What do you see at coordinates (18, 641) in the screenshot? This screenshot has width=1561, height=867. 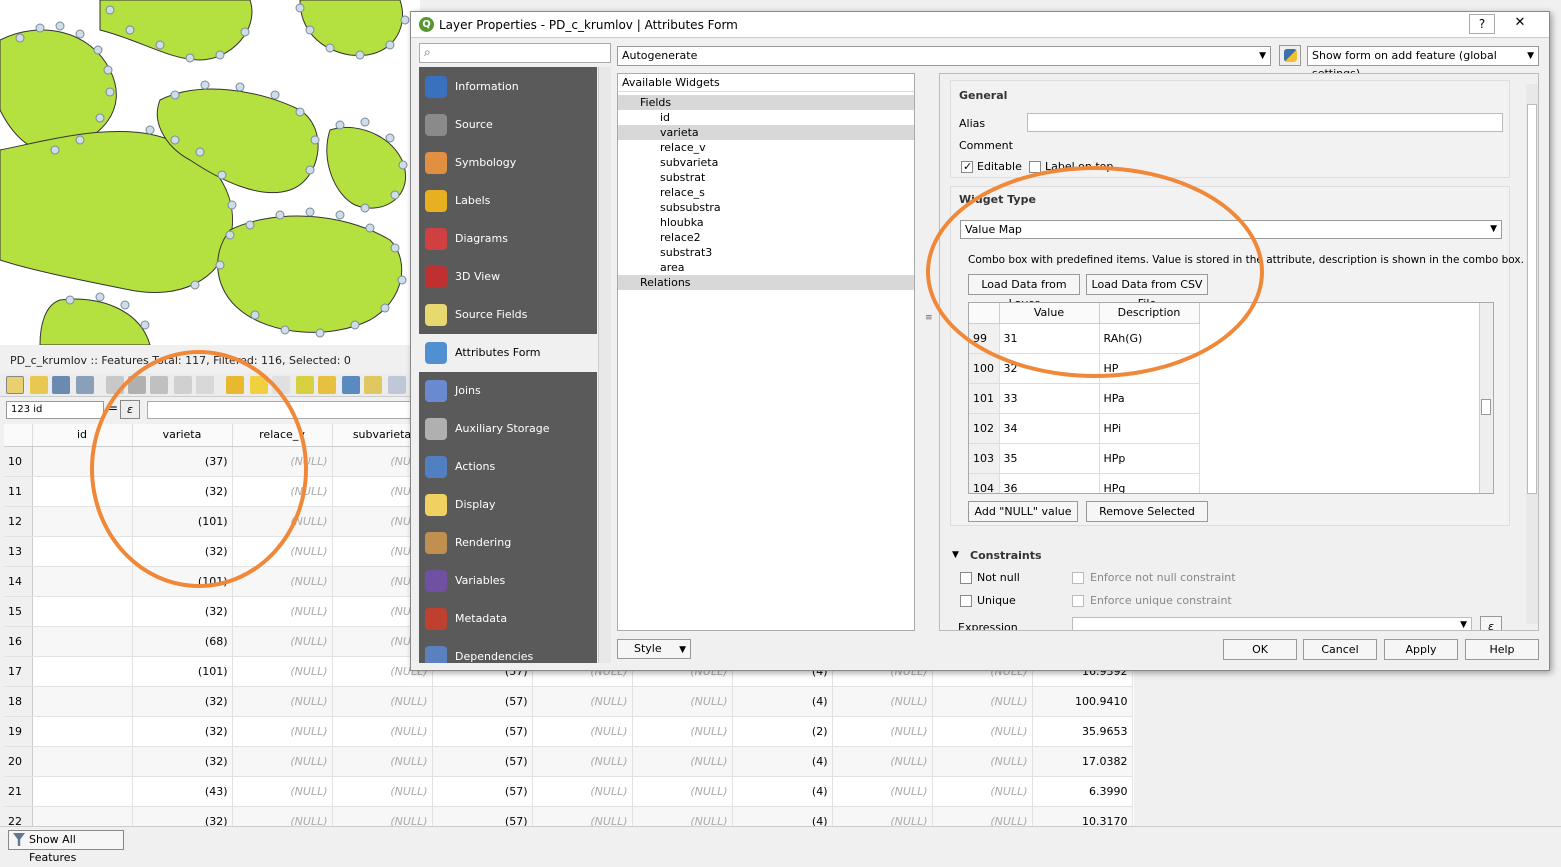 I see `row-number: 16` at bounding box center [18, 641].